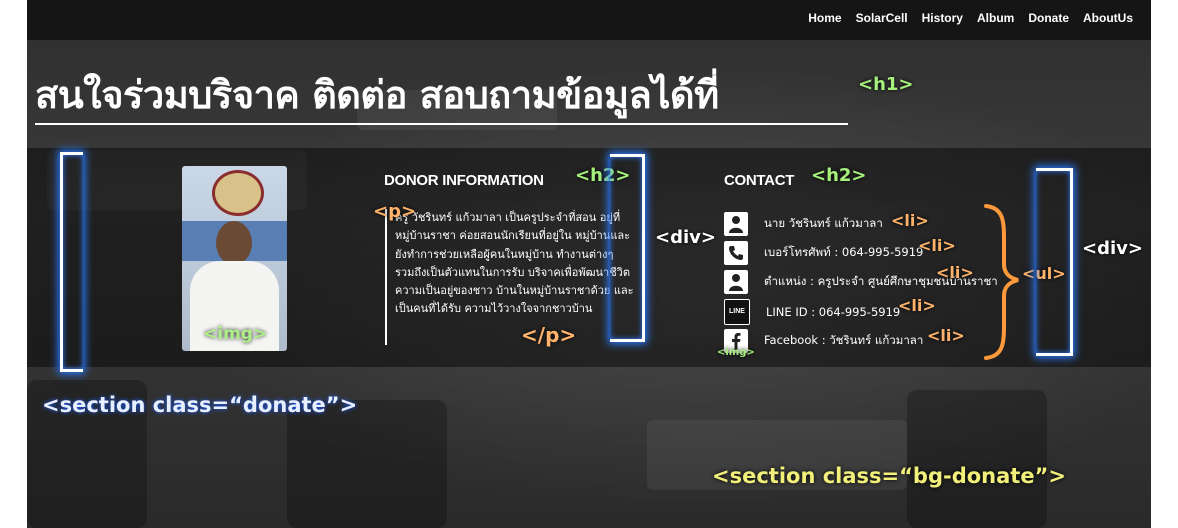 This screenshot has height=528, width=1178. I want to click on annotation-li-1: <li>, so click(910, 220).